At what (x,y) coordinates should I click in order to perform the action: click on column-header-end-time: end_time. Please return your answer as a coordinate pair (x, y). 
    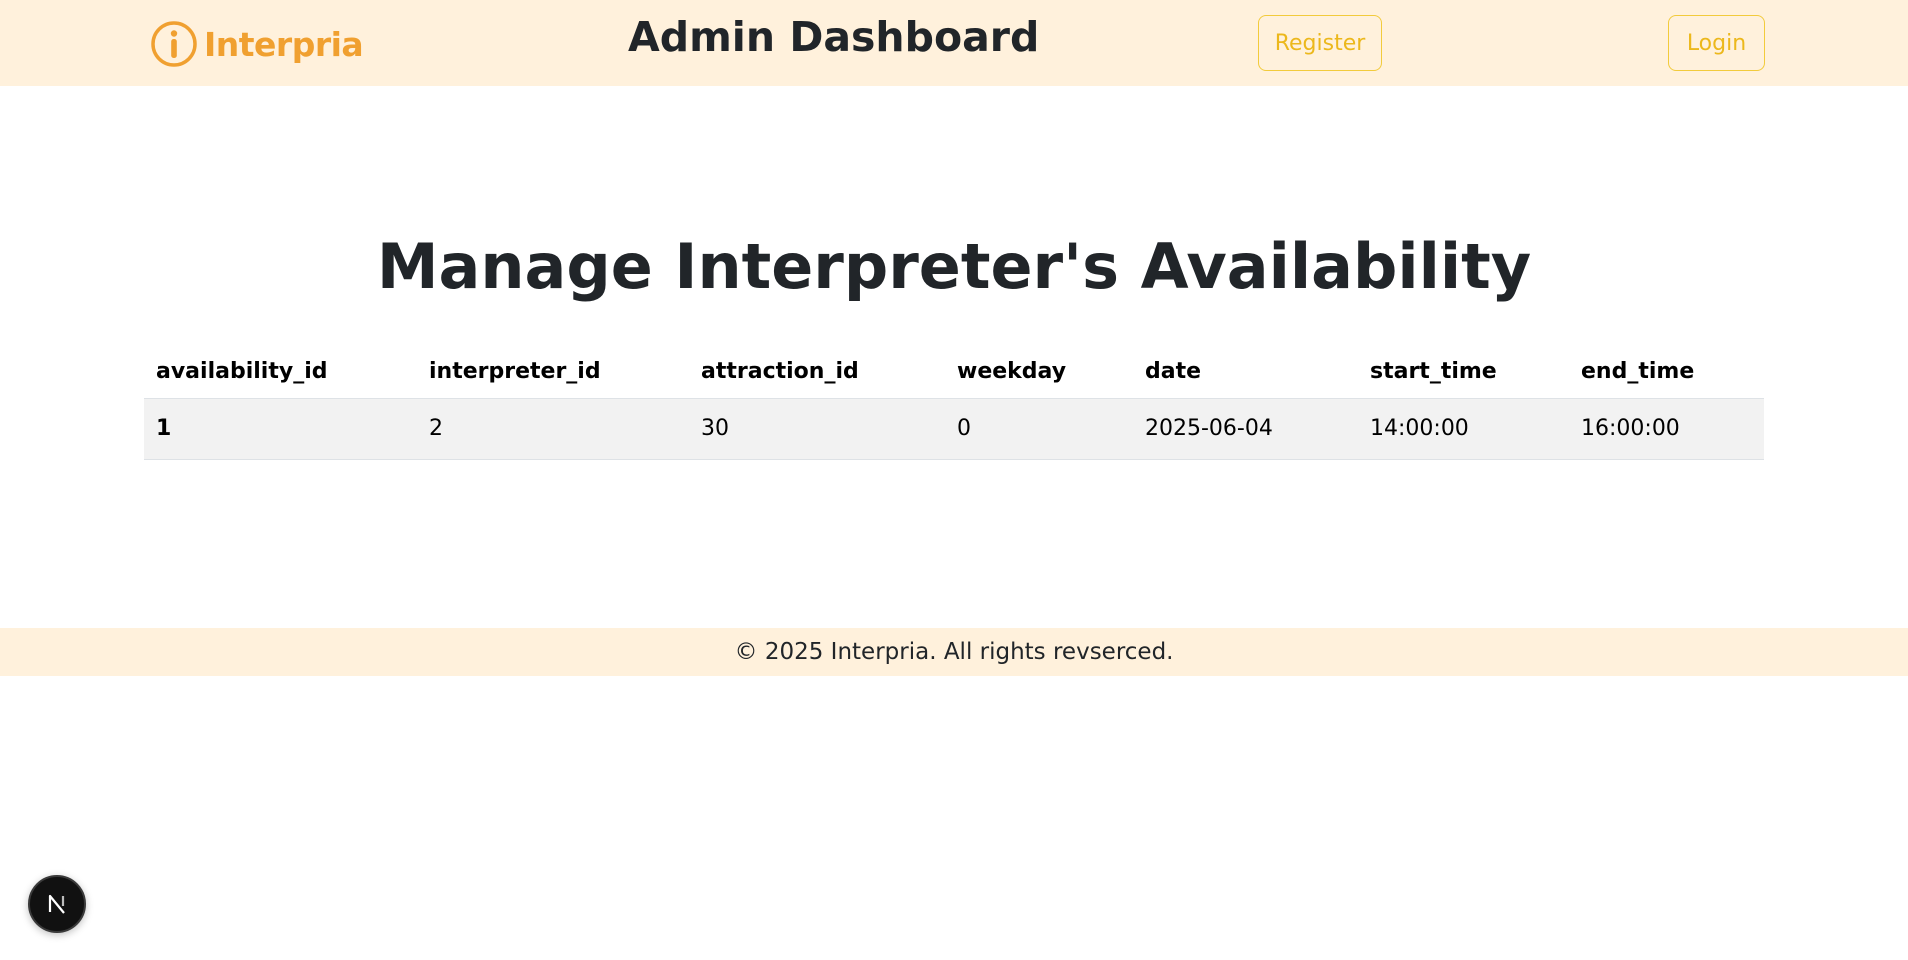
    Looking at the image, I should click on (1666, 372).